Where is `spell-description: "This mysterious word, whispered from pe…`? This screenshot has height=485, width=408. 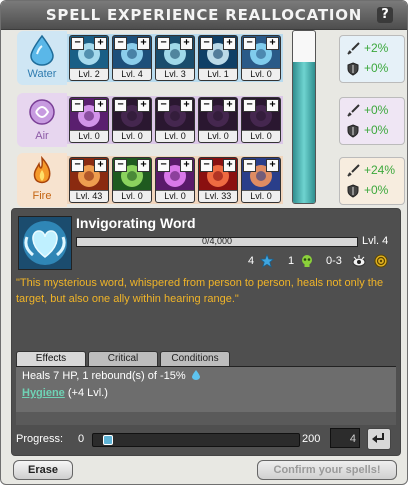 spell-description: "This mysterious word, whispered from pe… is located at coordinates (200, 291).